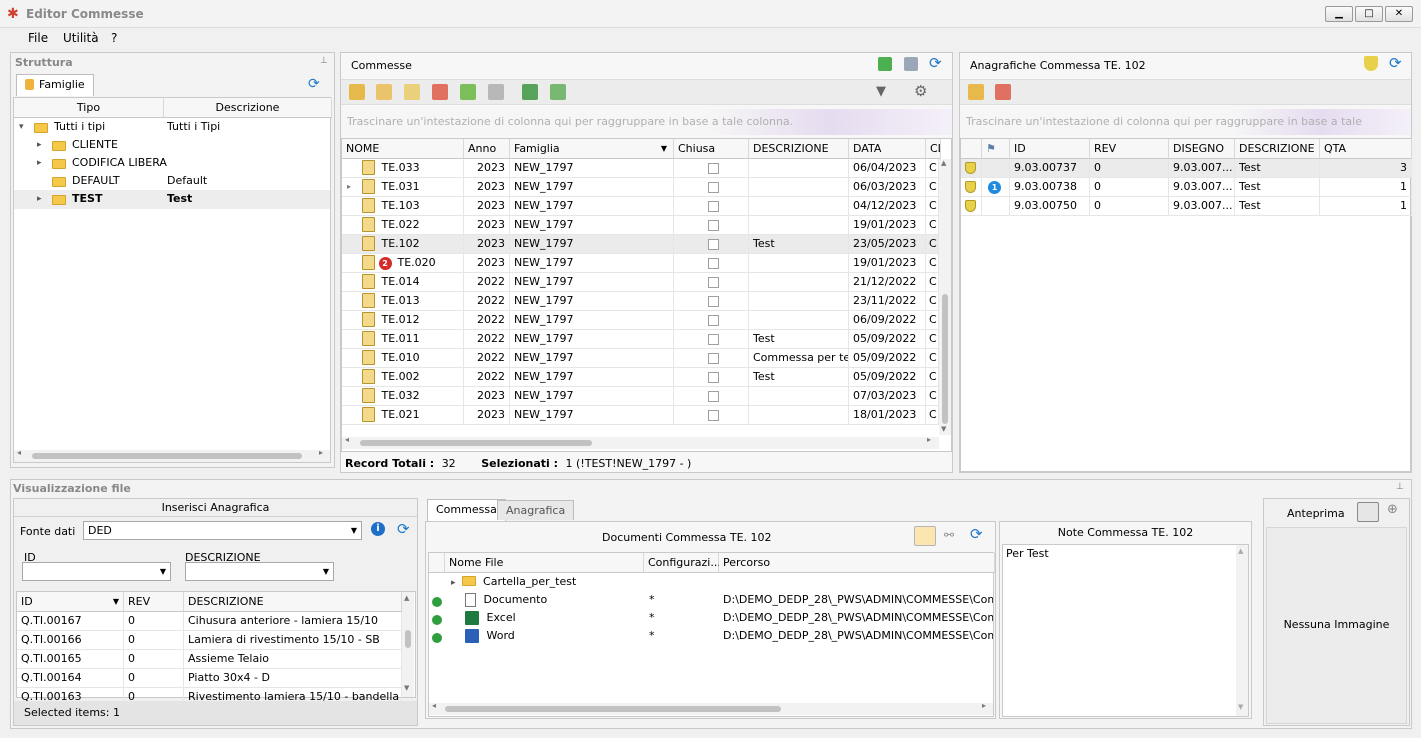 The height and width of the screenshot is (738, 1421). Describe the element at coordinates (38, 38) in the screenshot. I see `menu-file: File` at that location.